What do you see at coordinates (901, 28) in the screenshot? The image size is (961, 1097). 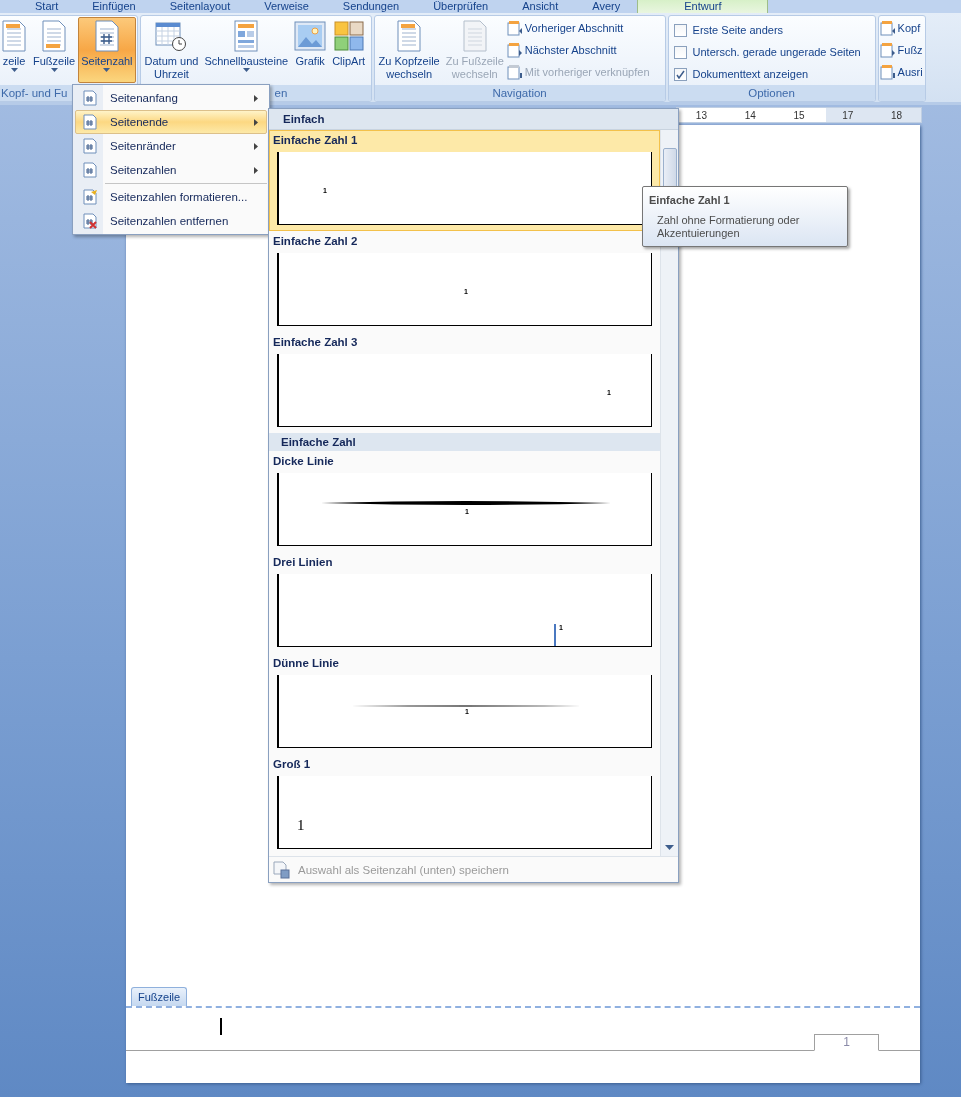 I see `ribbon-button: Kopf` at bounding box center [901, 28].